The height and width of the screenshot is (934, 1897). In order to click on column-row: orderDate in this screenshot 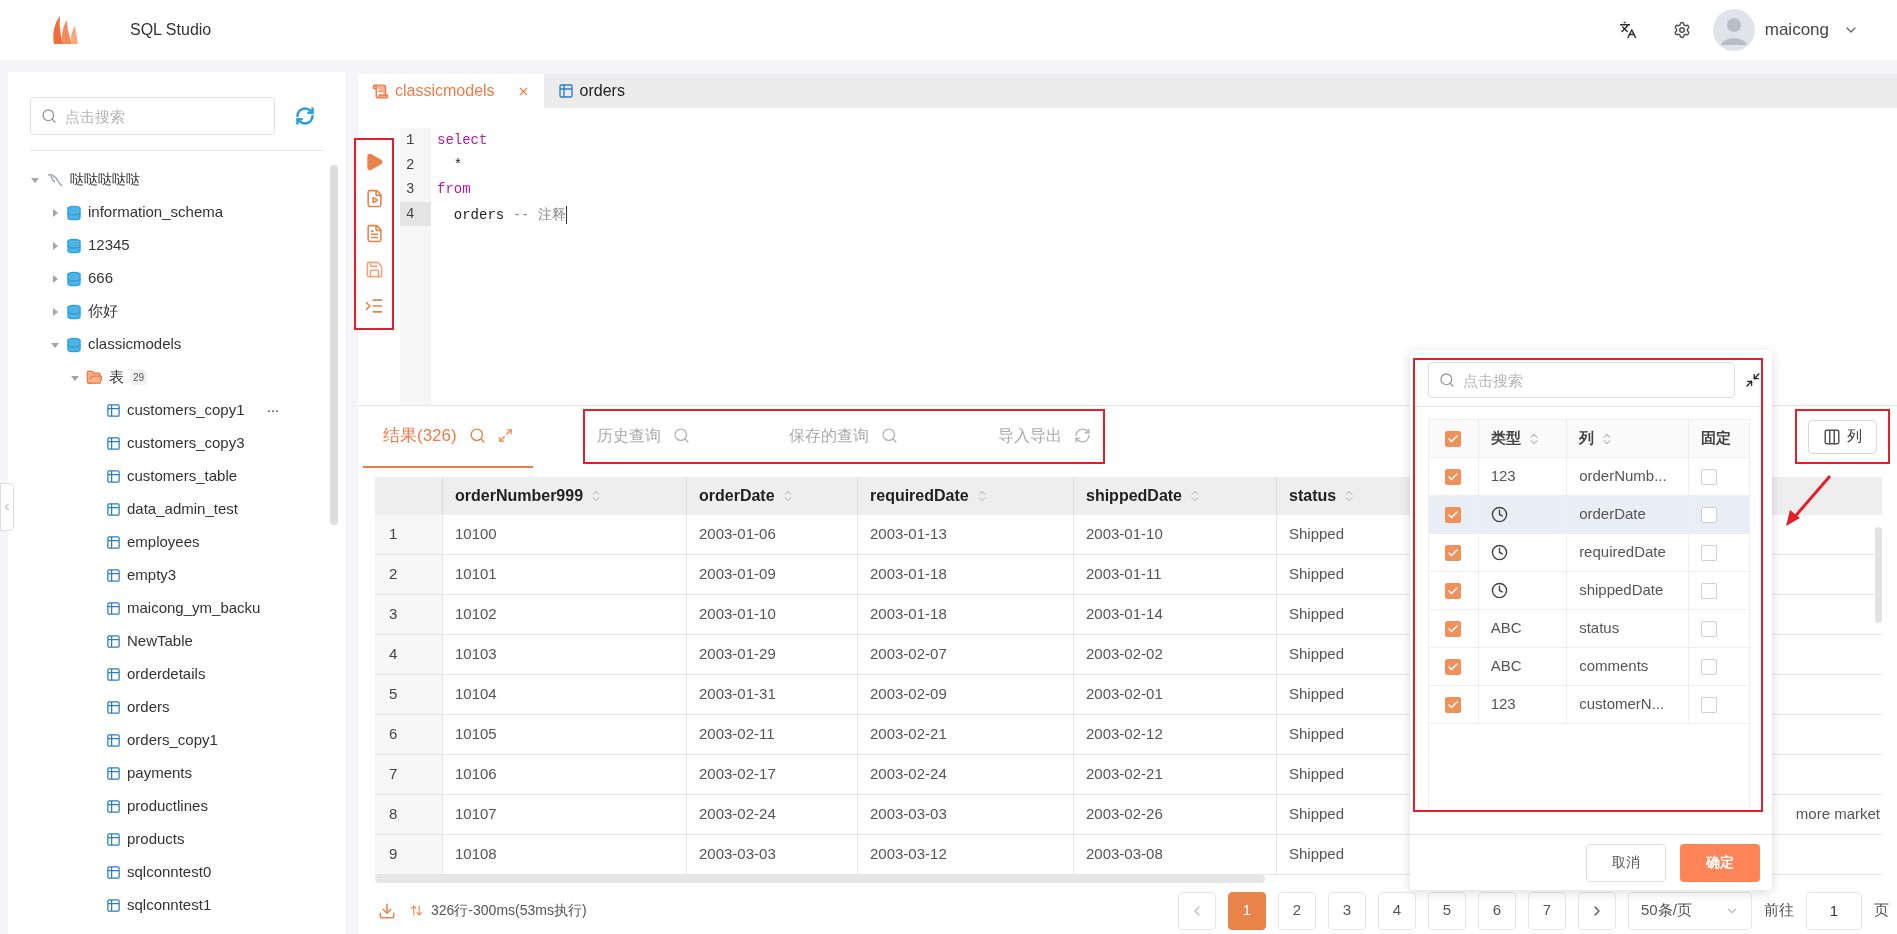, I will do `click(1589, 515)`.